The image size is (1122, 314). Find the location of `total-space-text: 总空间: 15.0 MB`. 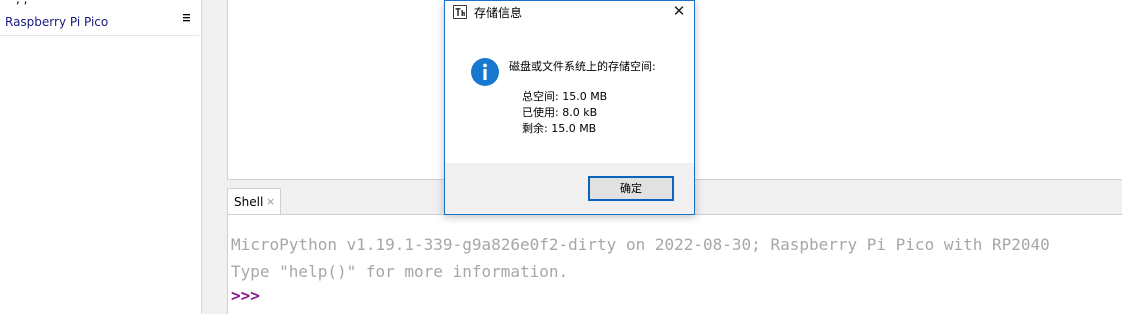

total-space-text: 总空间: 15.0 MB is located at coordinates (565, 96).